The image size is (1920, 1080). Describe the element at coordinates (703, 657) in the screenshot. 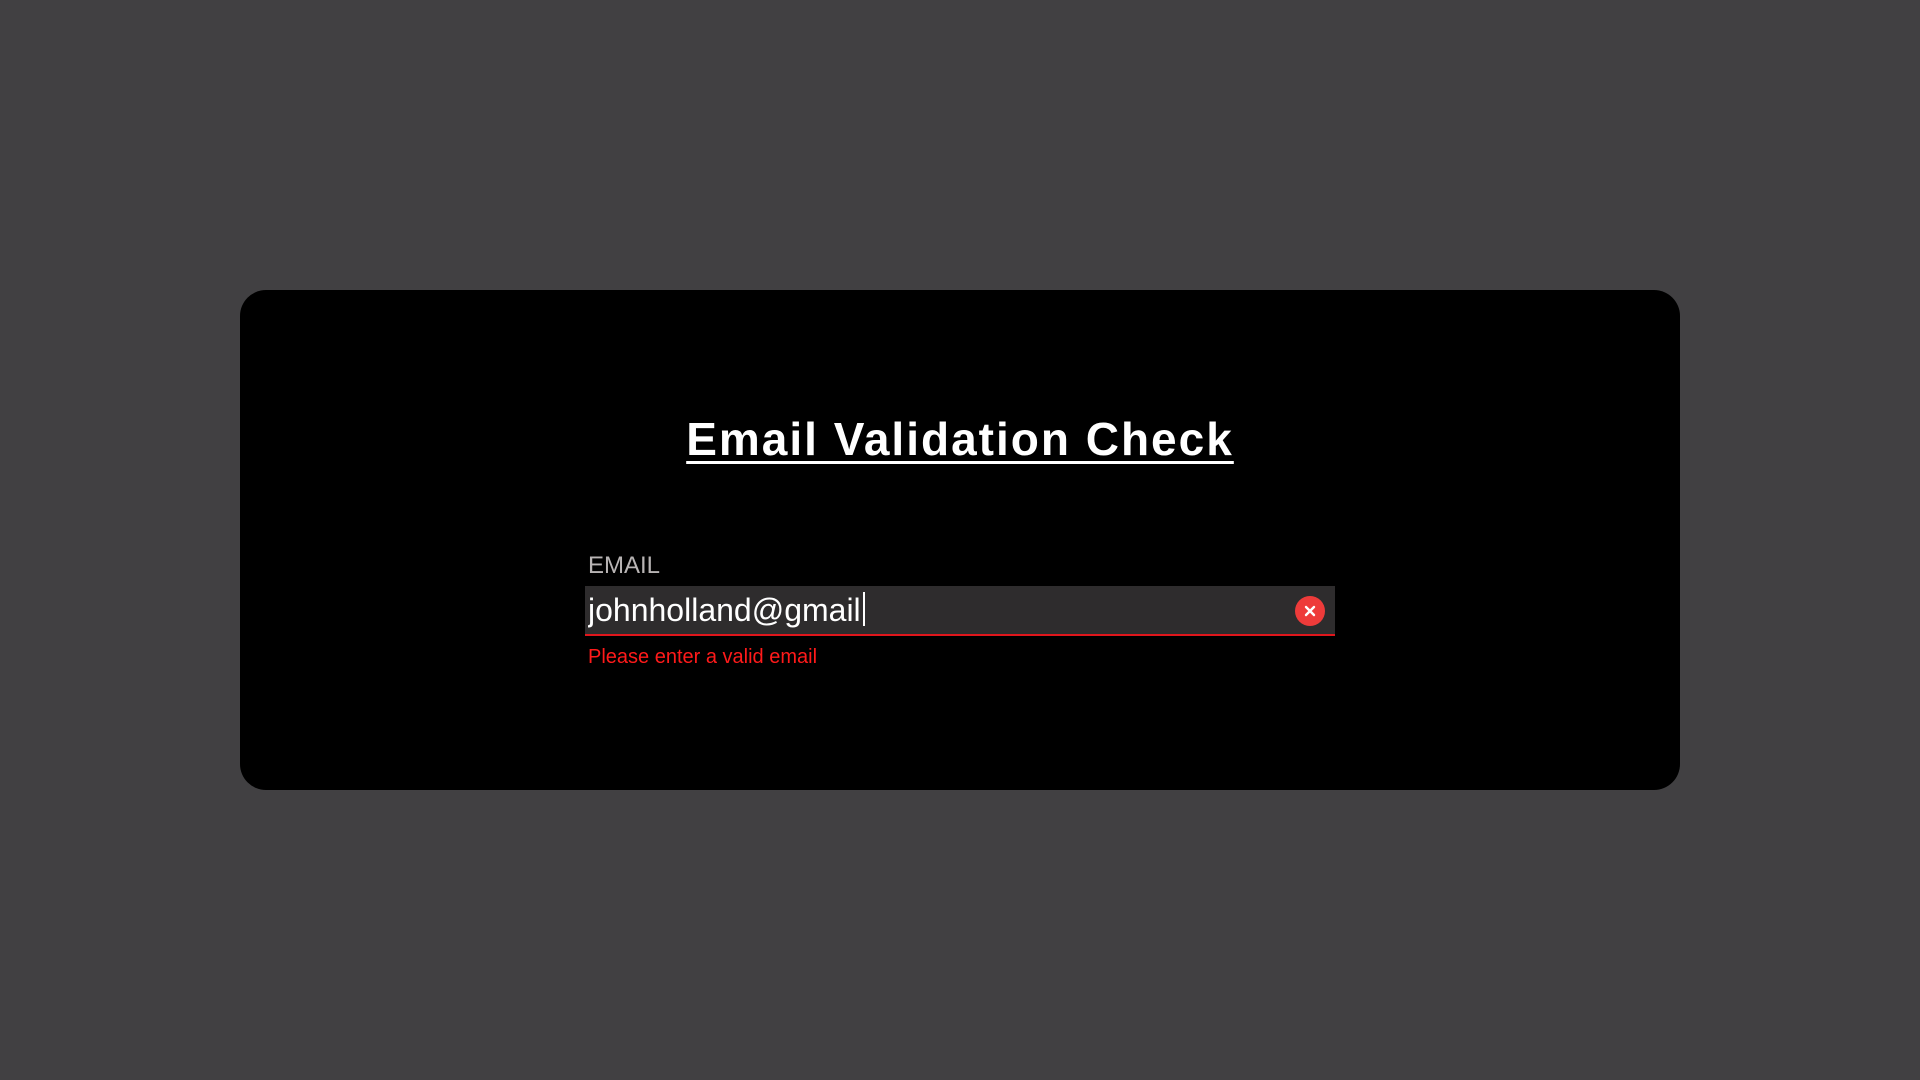

I see `email-error-message: Please enter a valid email` at that location.